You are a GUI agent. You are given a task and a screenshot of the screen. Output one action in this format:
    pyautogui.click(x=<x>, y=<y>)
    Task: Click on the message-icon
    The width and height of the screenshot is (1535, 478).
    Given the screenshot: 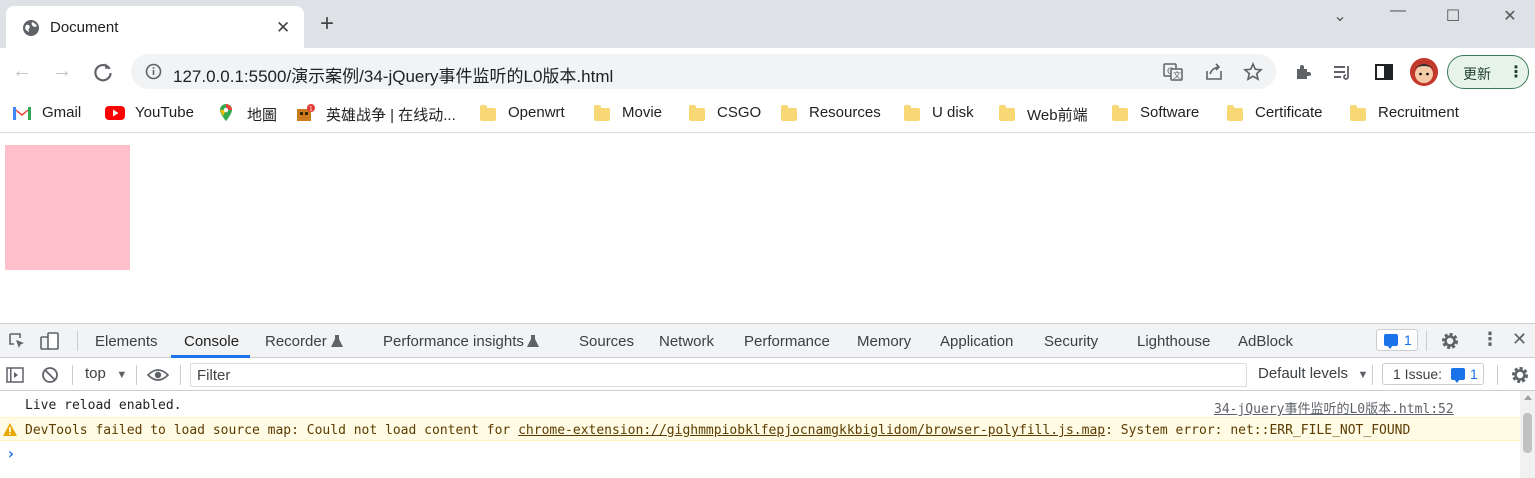 What is the action you would take?
    pyautogui.click(x=1391, y=341)
    